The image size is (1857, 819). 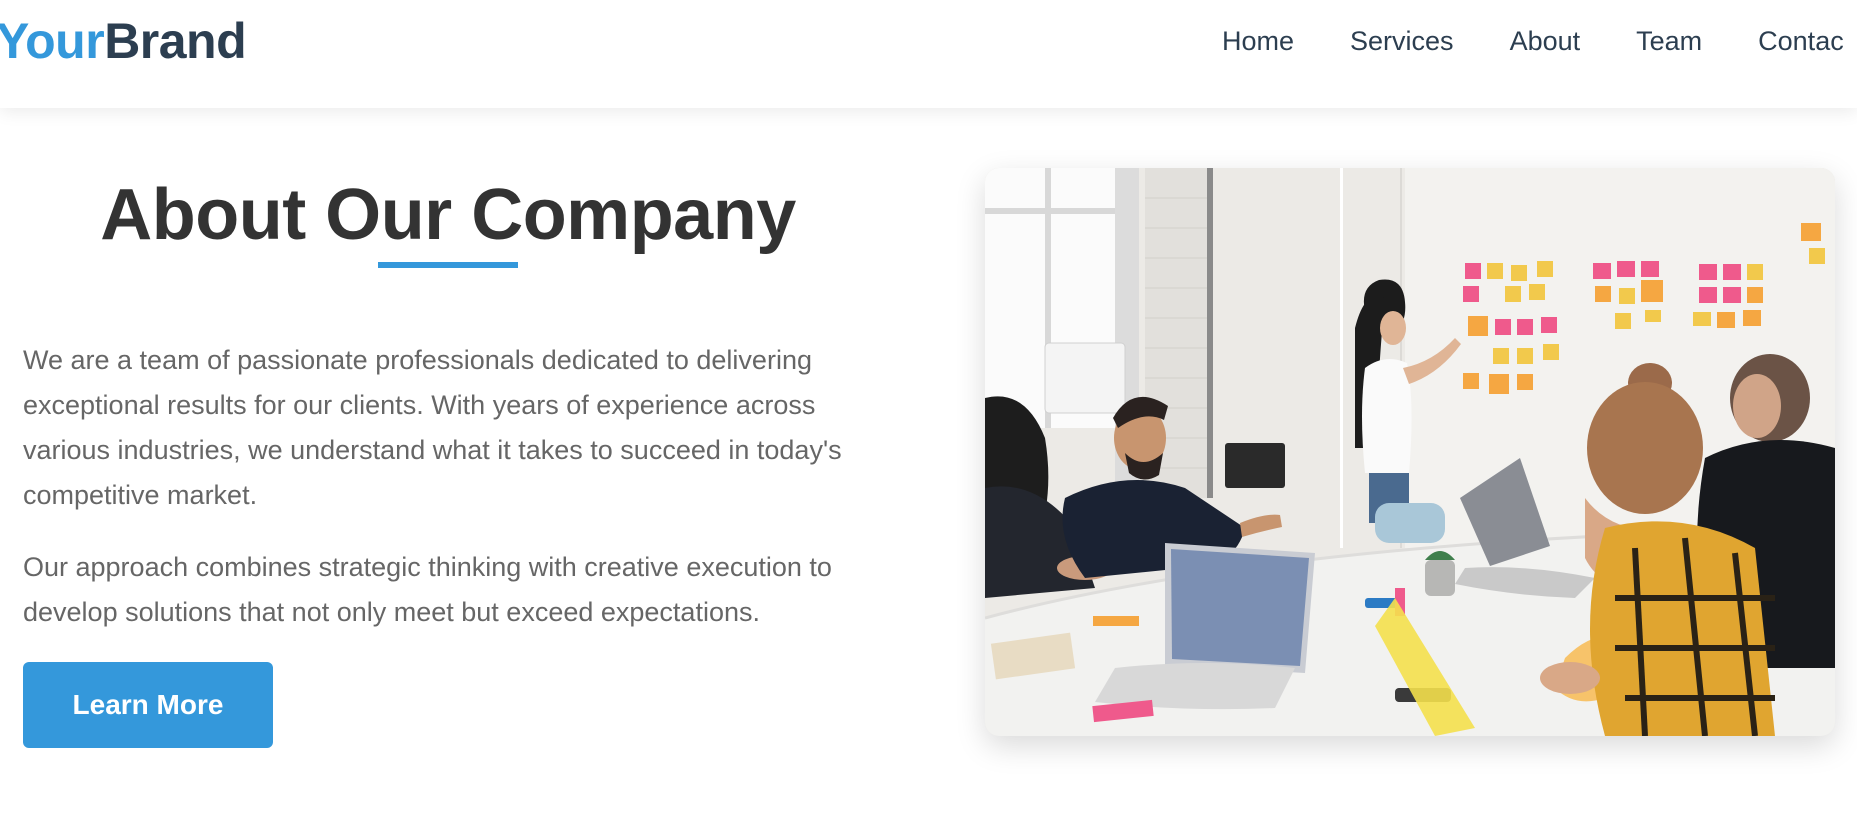 What do you see at coordinates (52, 41) in the screenshot?
I see `logo-part-your: Your` at bounding box center [52, 41].